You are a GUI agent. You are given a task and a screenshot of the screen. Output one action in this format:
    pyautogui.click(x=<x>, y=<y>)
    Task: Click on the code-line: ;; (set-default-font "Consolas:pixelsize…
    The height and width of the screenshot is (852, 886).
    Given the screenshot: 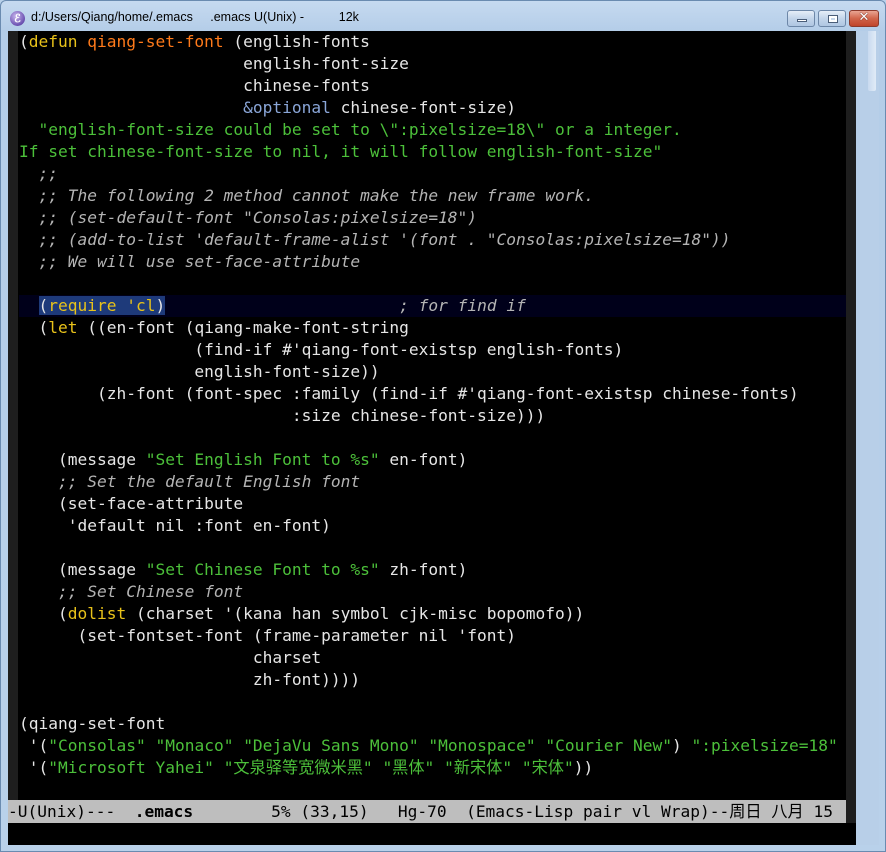 What is the action you would take?
    pyautogui.click(x=432, y=218)
    